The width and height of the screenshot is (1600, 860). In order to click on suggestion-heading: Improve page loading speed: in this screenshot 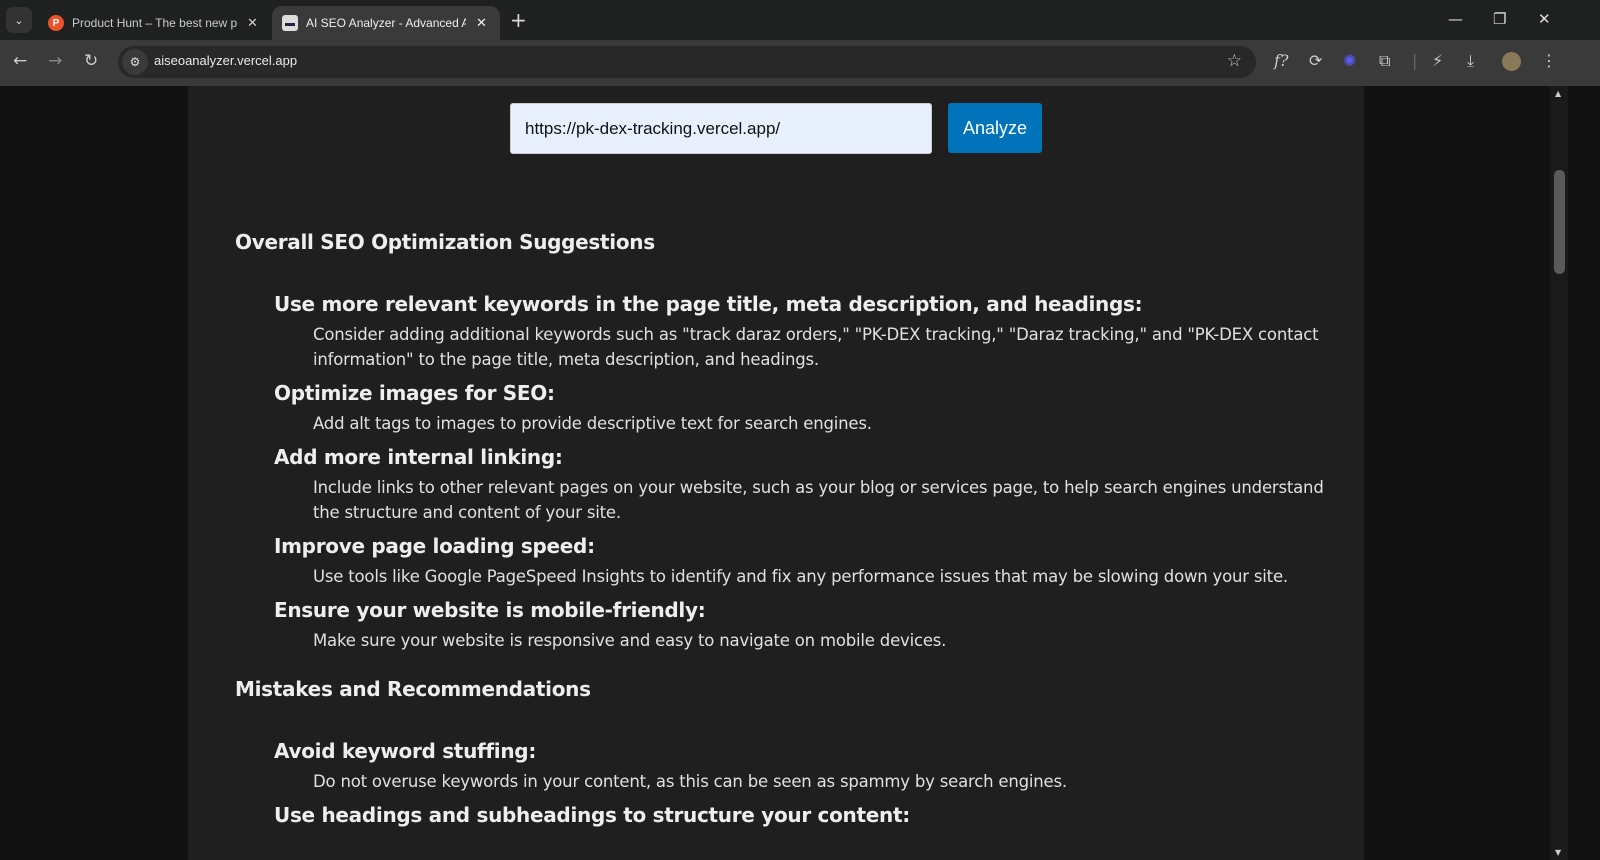, I will do `click(434, 546)`.